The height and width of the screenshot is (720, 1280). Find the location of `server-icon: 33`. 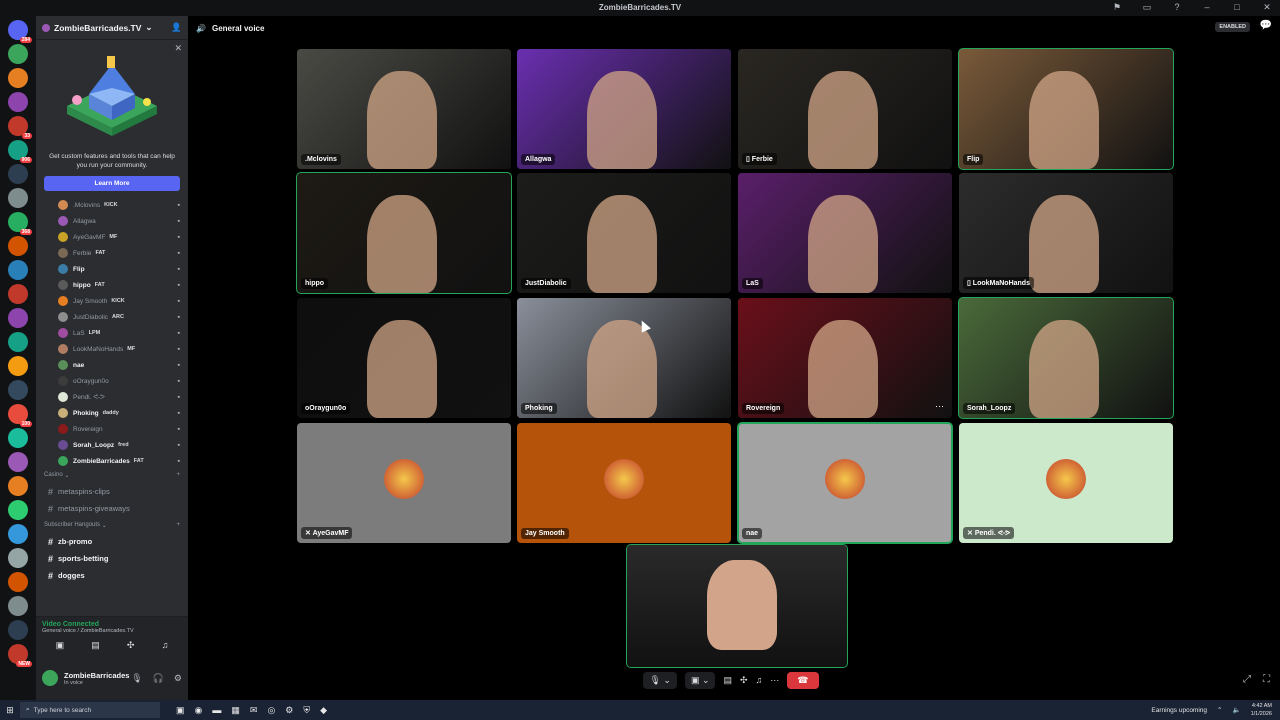

server-icon: 33 is located at coordinates (20, 127).